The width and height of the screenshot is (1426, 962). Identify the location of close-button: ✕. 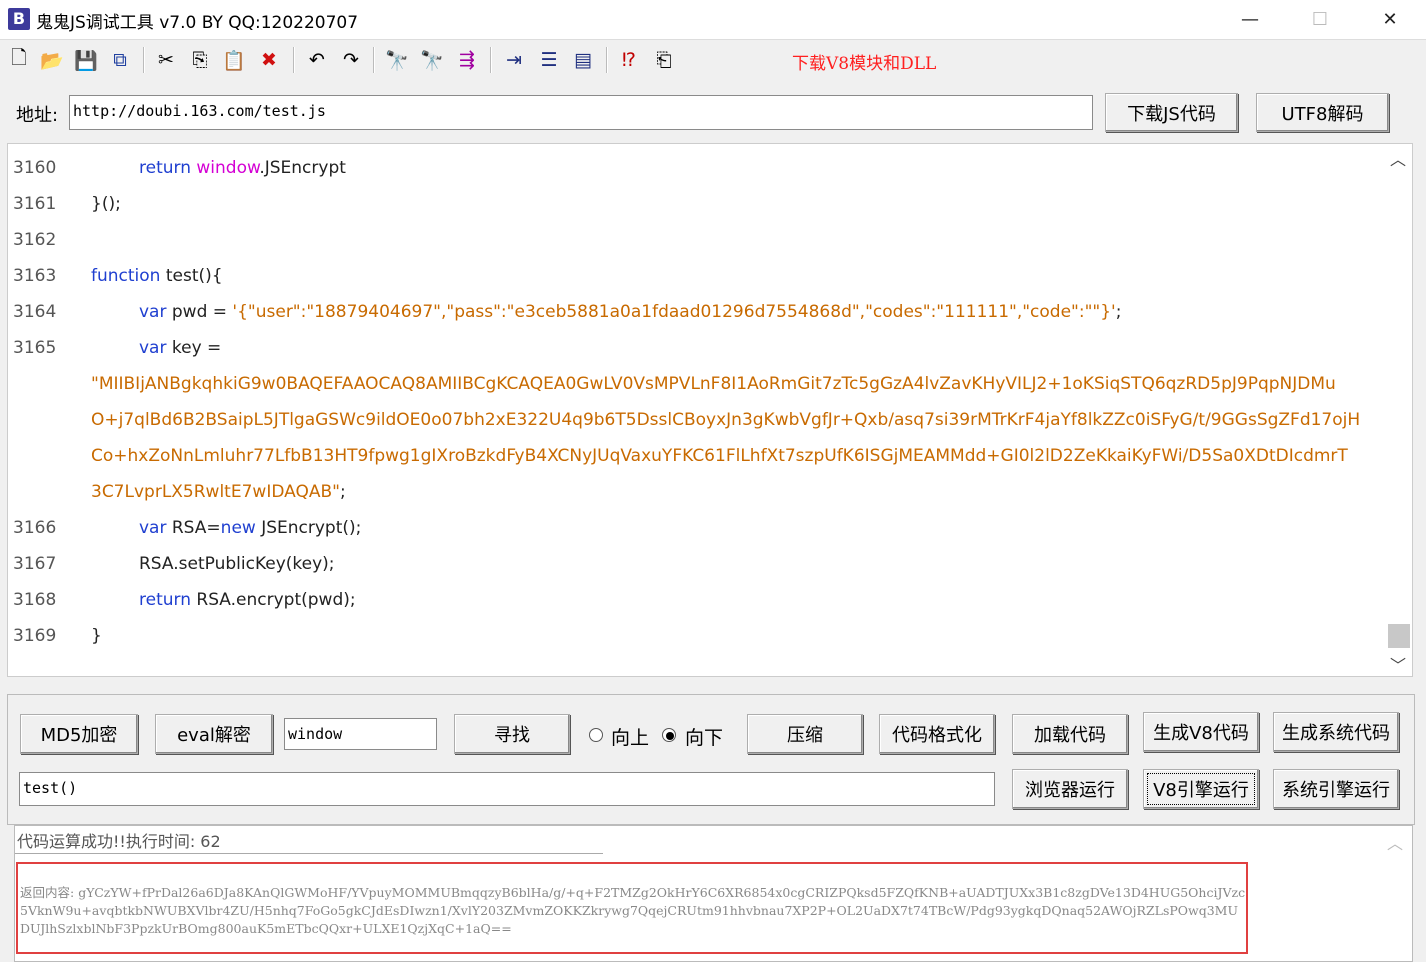
(1390, 20).